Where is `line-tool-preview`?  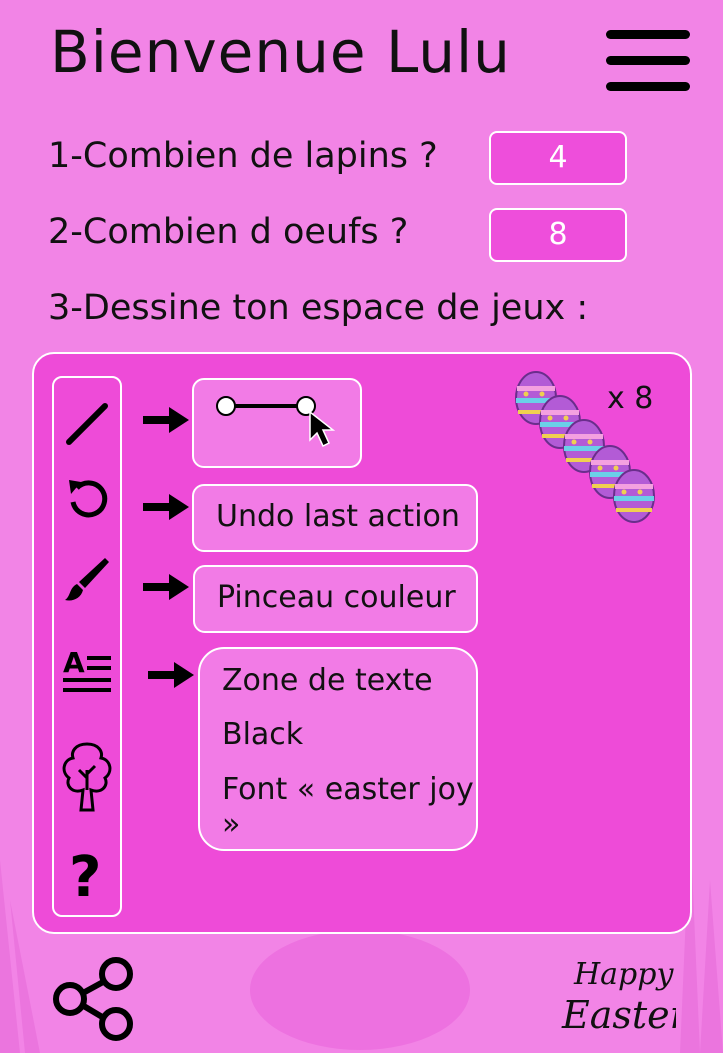
line-tool-preview is located at coordinates (277, 423).